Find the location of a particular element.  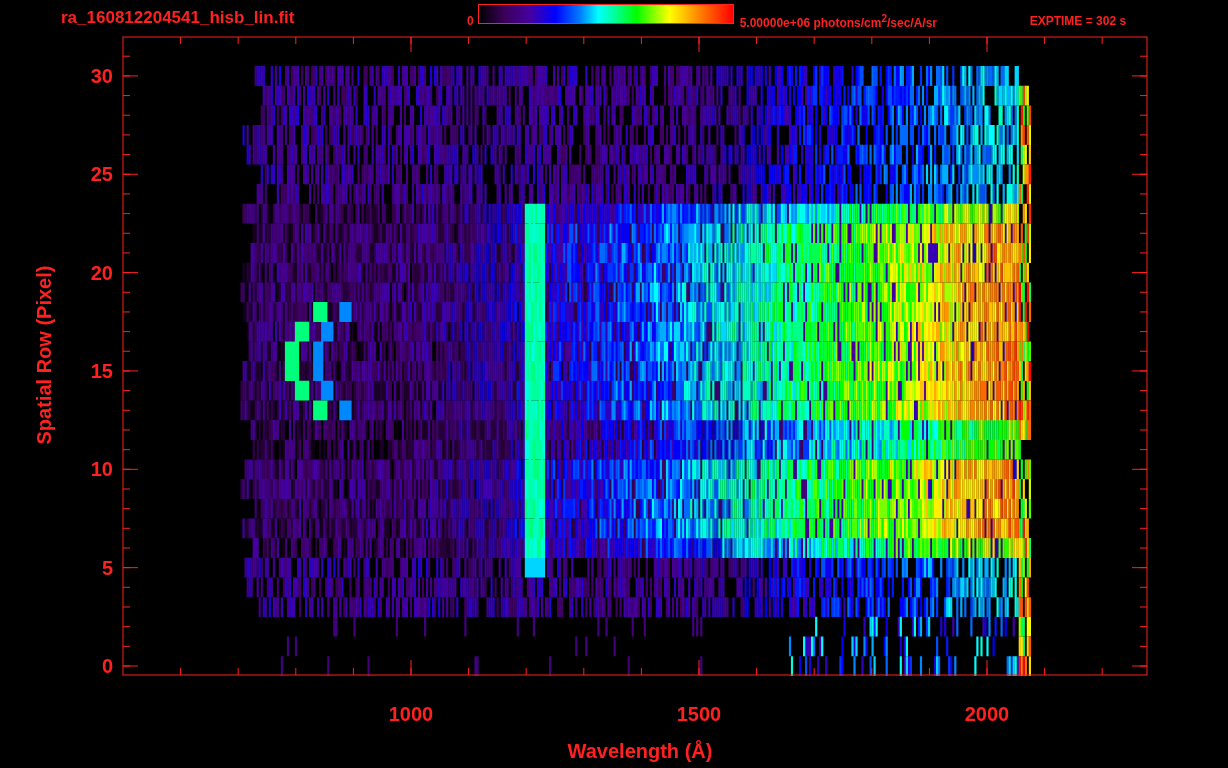

y-tick-label: 15 is located at coordinates (101, 370).